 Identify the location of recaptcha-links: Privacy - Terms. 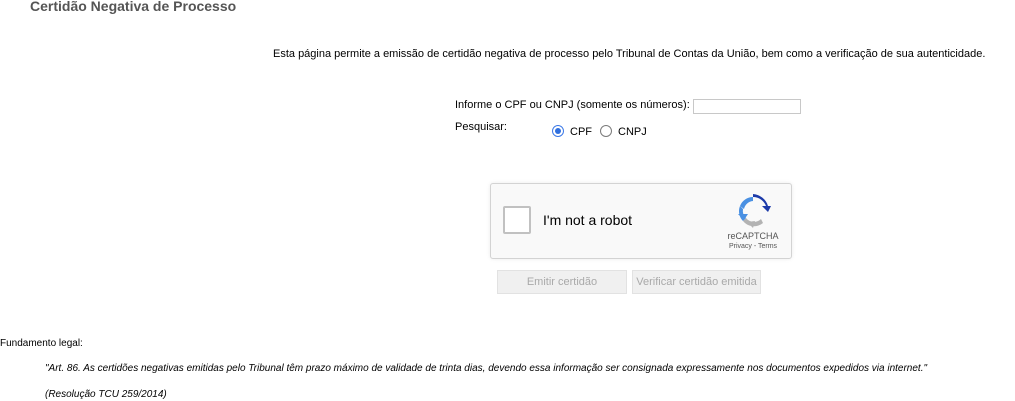
(753, 246).